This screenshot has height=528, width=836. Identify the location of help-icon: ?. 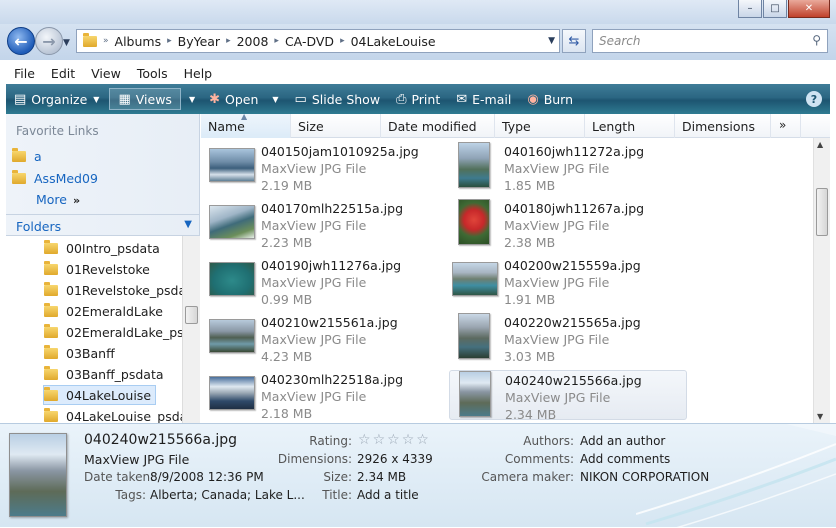
(814, 99).